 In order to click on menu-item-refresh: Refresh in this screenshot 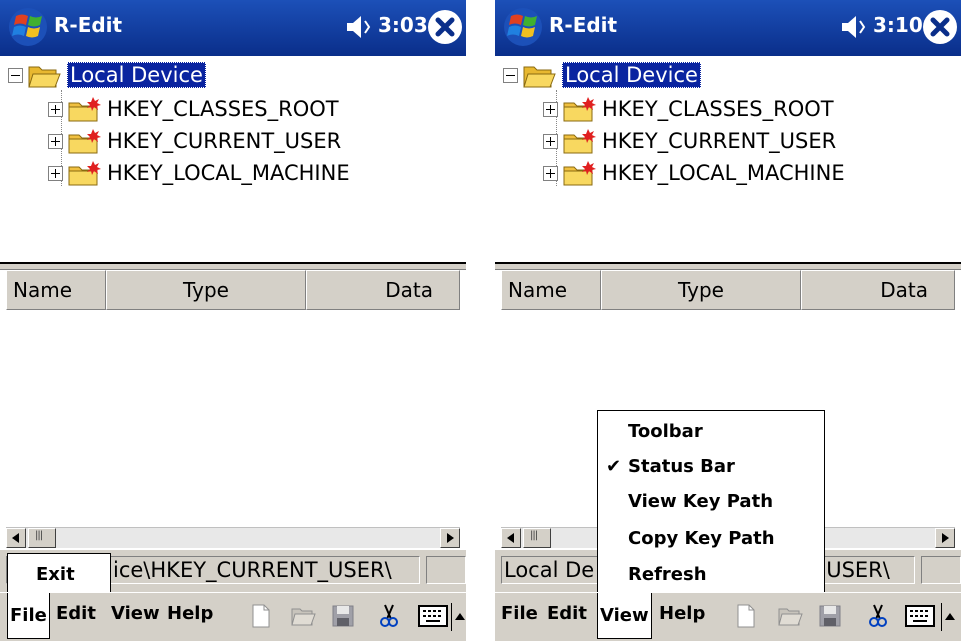, I will do `click(667, 574)`.